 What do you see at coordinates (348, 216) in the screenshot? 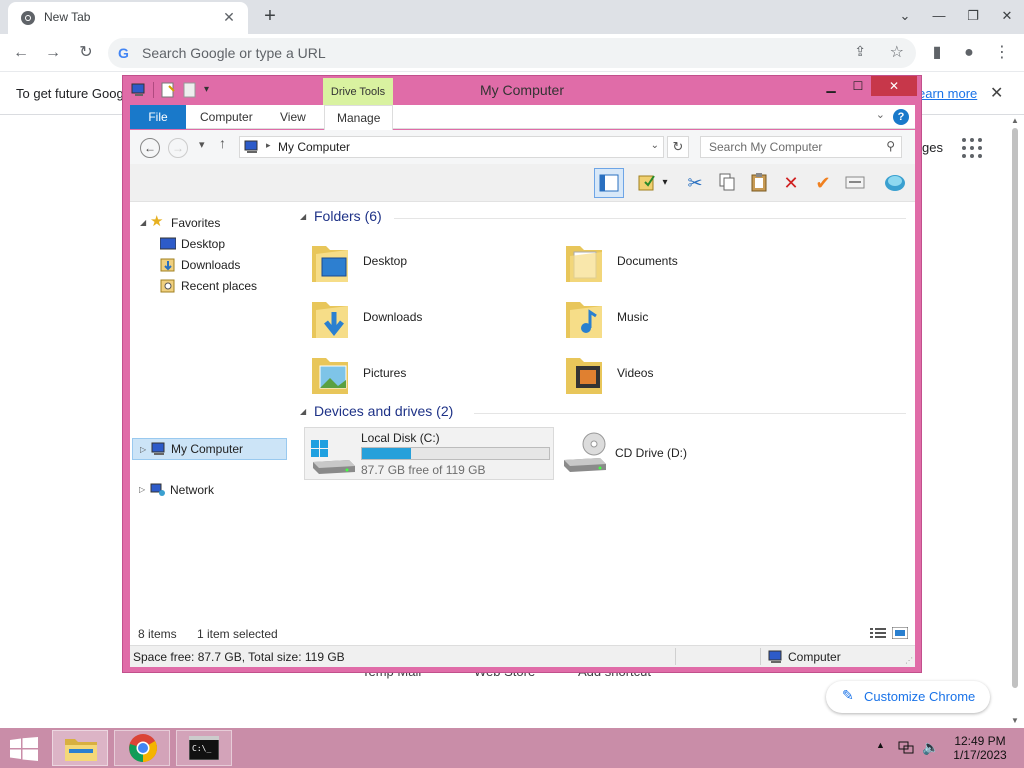
I see `folders-header-text: Folders (6)` at bounding box center [348, 216].